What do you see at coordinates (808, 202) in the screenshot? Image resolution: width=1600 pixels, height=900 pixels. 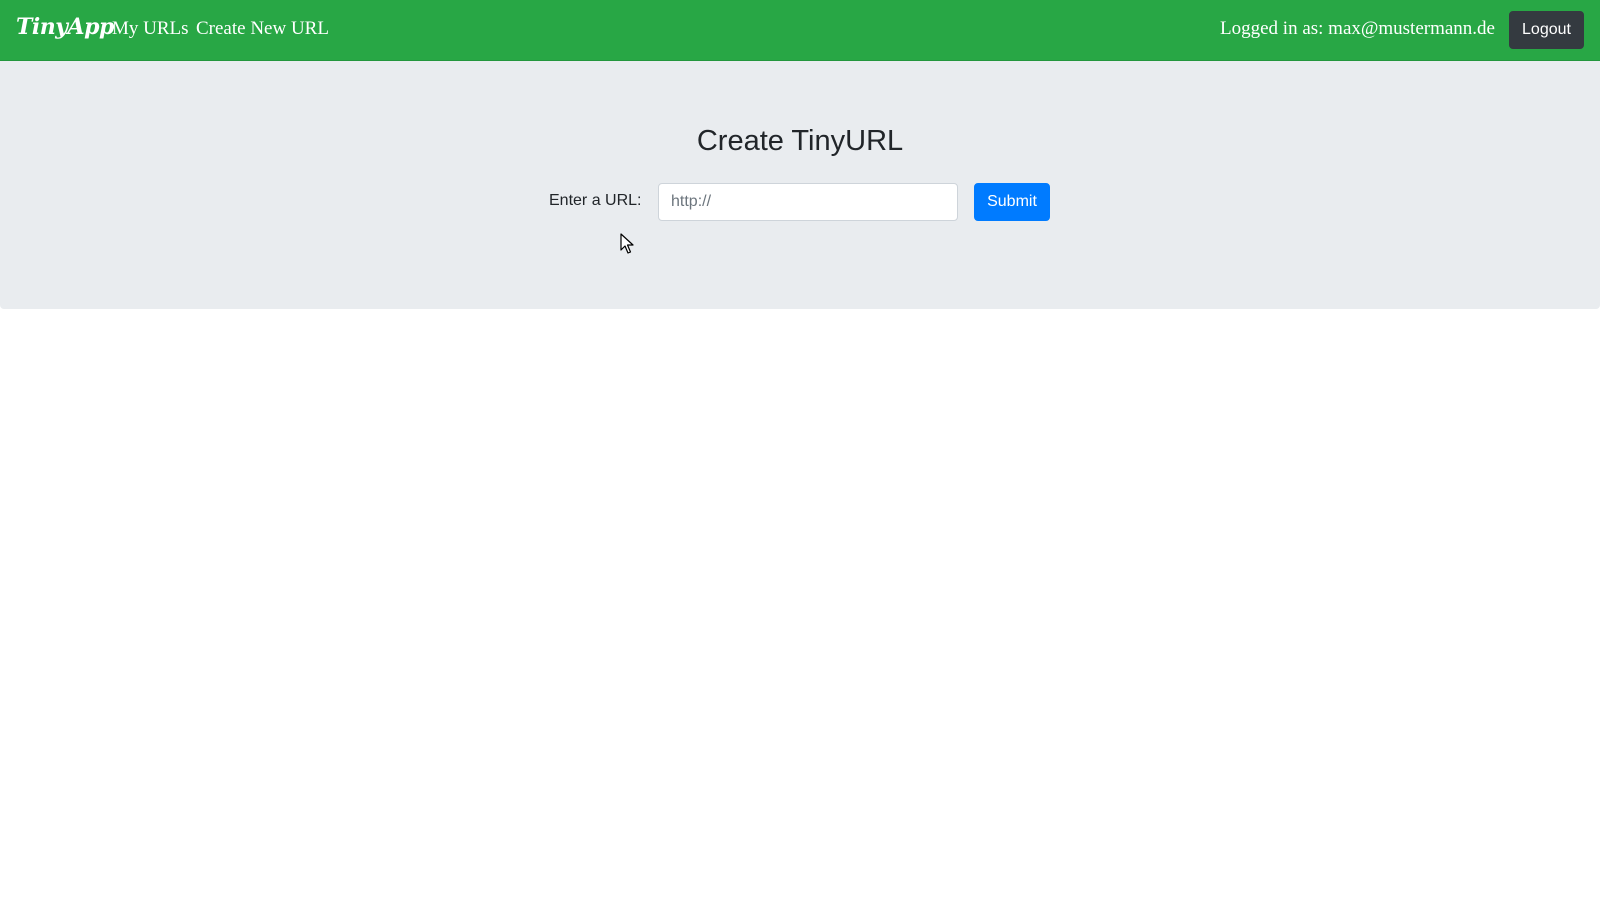 I see `url-input` at bounding box center [808, 202].